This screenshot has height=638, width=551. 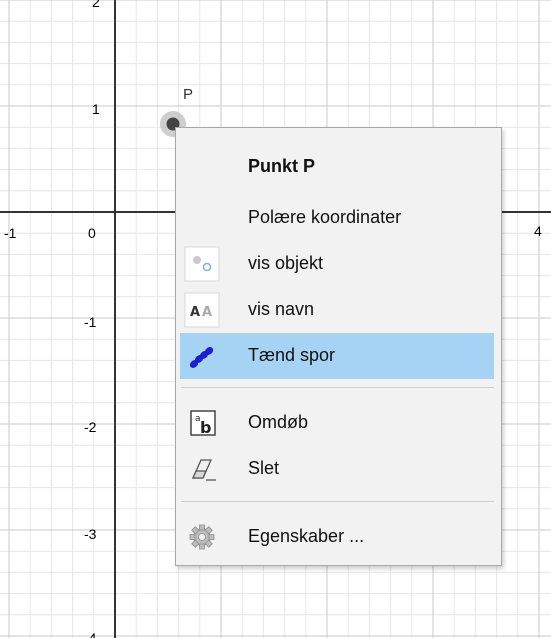 What do you see at coordinates (325, 217) in the screenshot?
I see `menu-item-label: Polære koordinater` at bounding box center [325, 217].